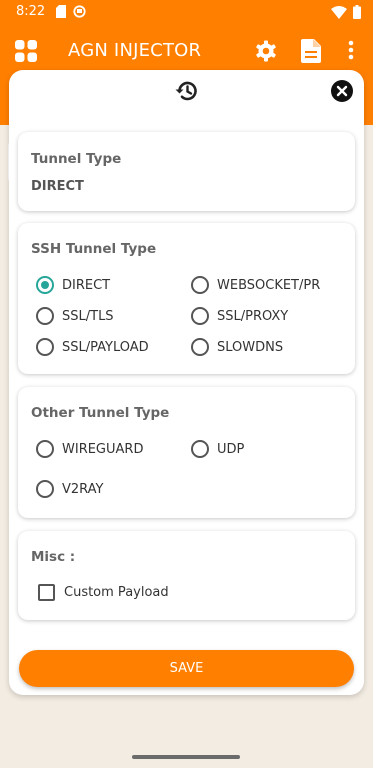 Image resolution: width=373 pixels, height=768 pixels. What do you see at coordinates (186, 171) in the screenshot?
I see `tunnel-type-card: Tunnel Type DIRECT` at bounding box center [186, 171].